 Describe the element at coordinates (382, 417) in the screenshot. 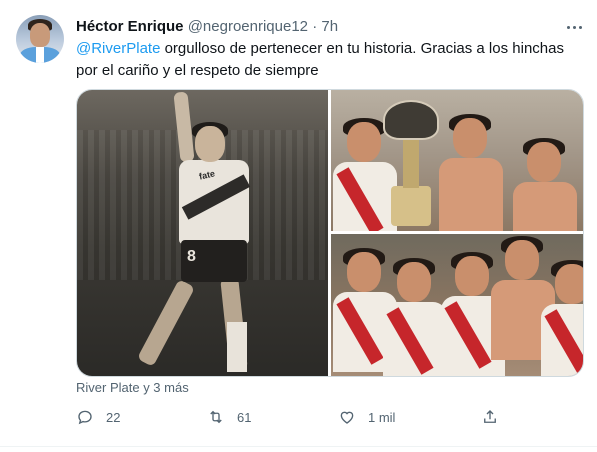

I see `like-count: 1 mil` at that location.